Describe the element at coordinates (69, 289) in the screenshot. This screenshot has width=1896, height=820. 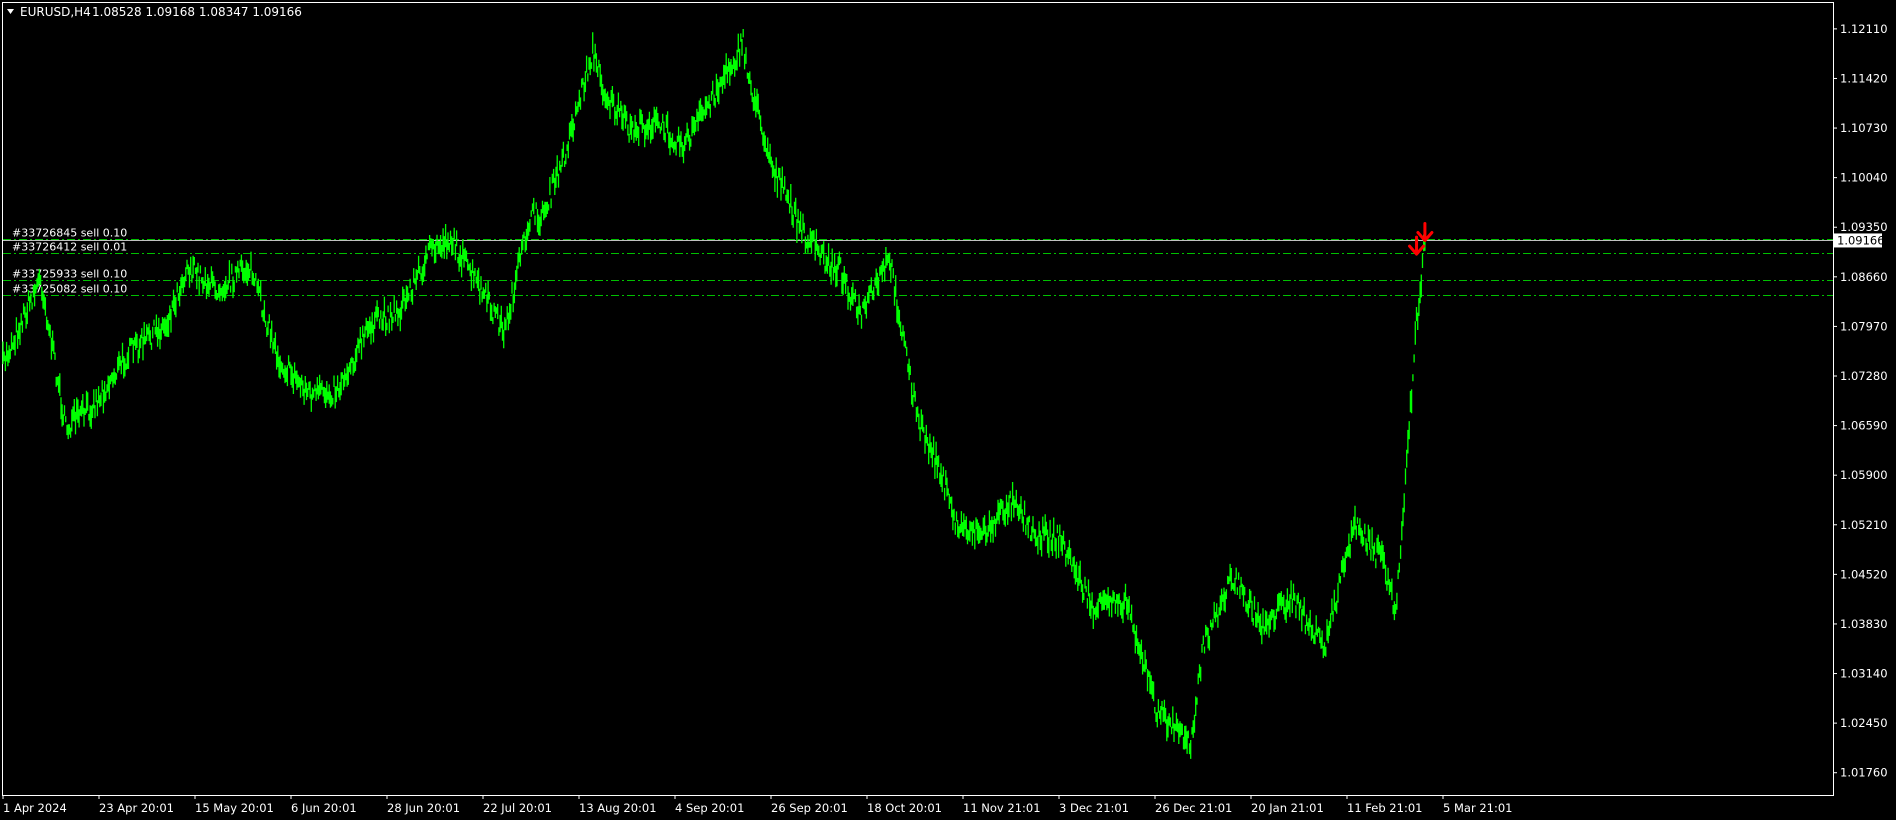
I see `order-label: #33725082 sell 0.10` at that location.